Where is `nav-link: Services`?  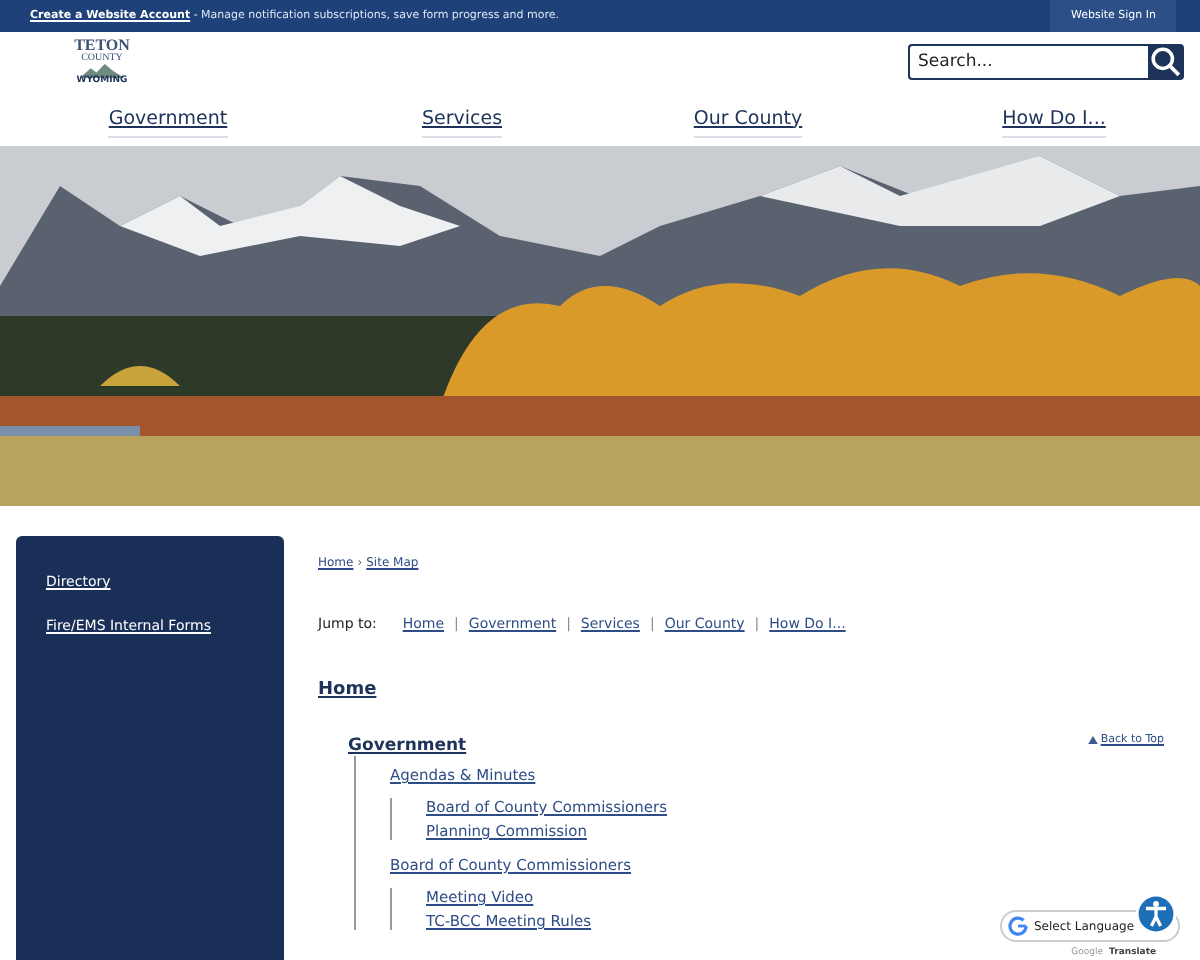
nav-link: Services is located at coordinates (462, 119).